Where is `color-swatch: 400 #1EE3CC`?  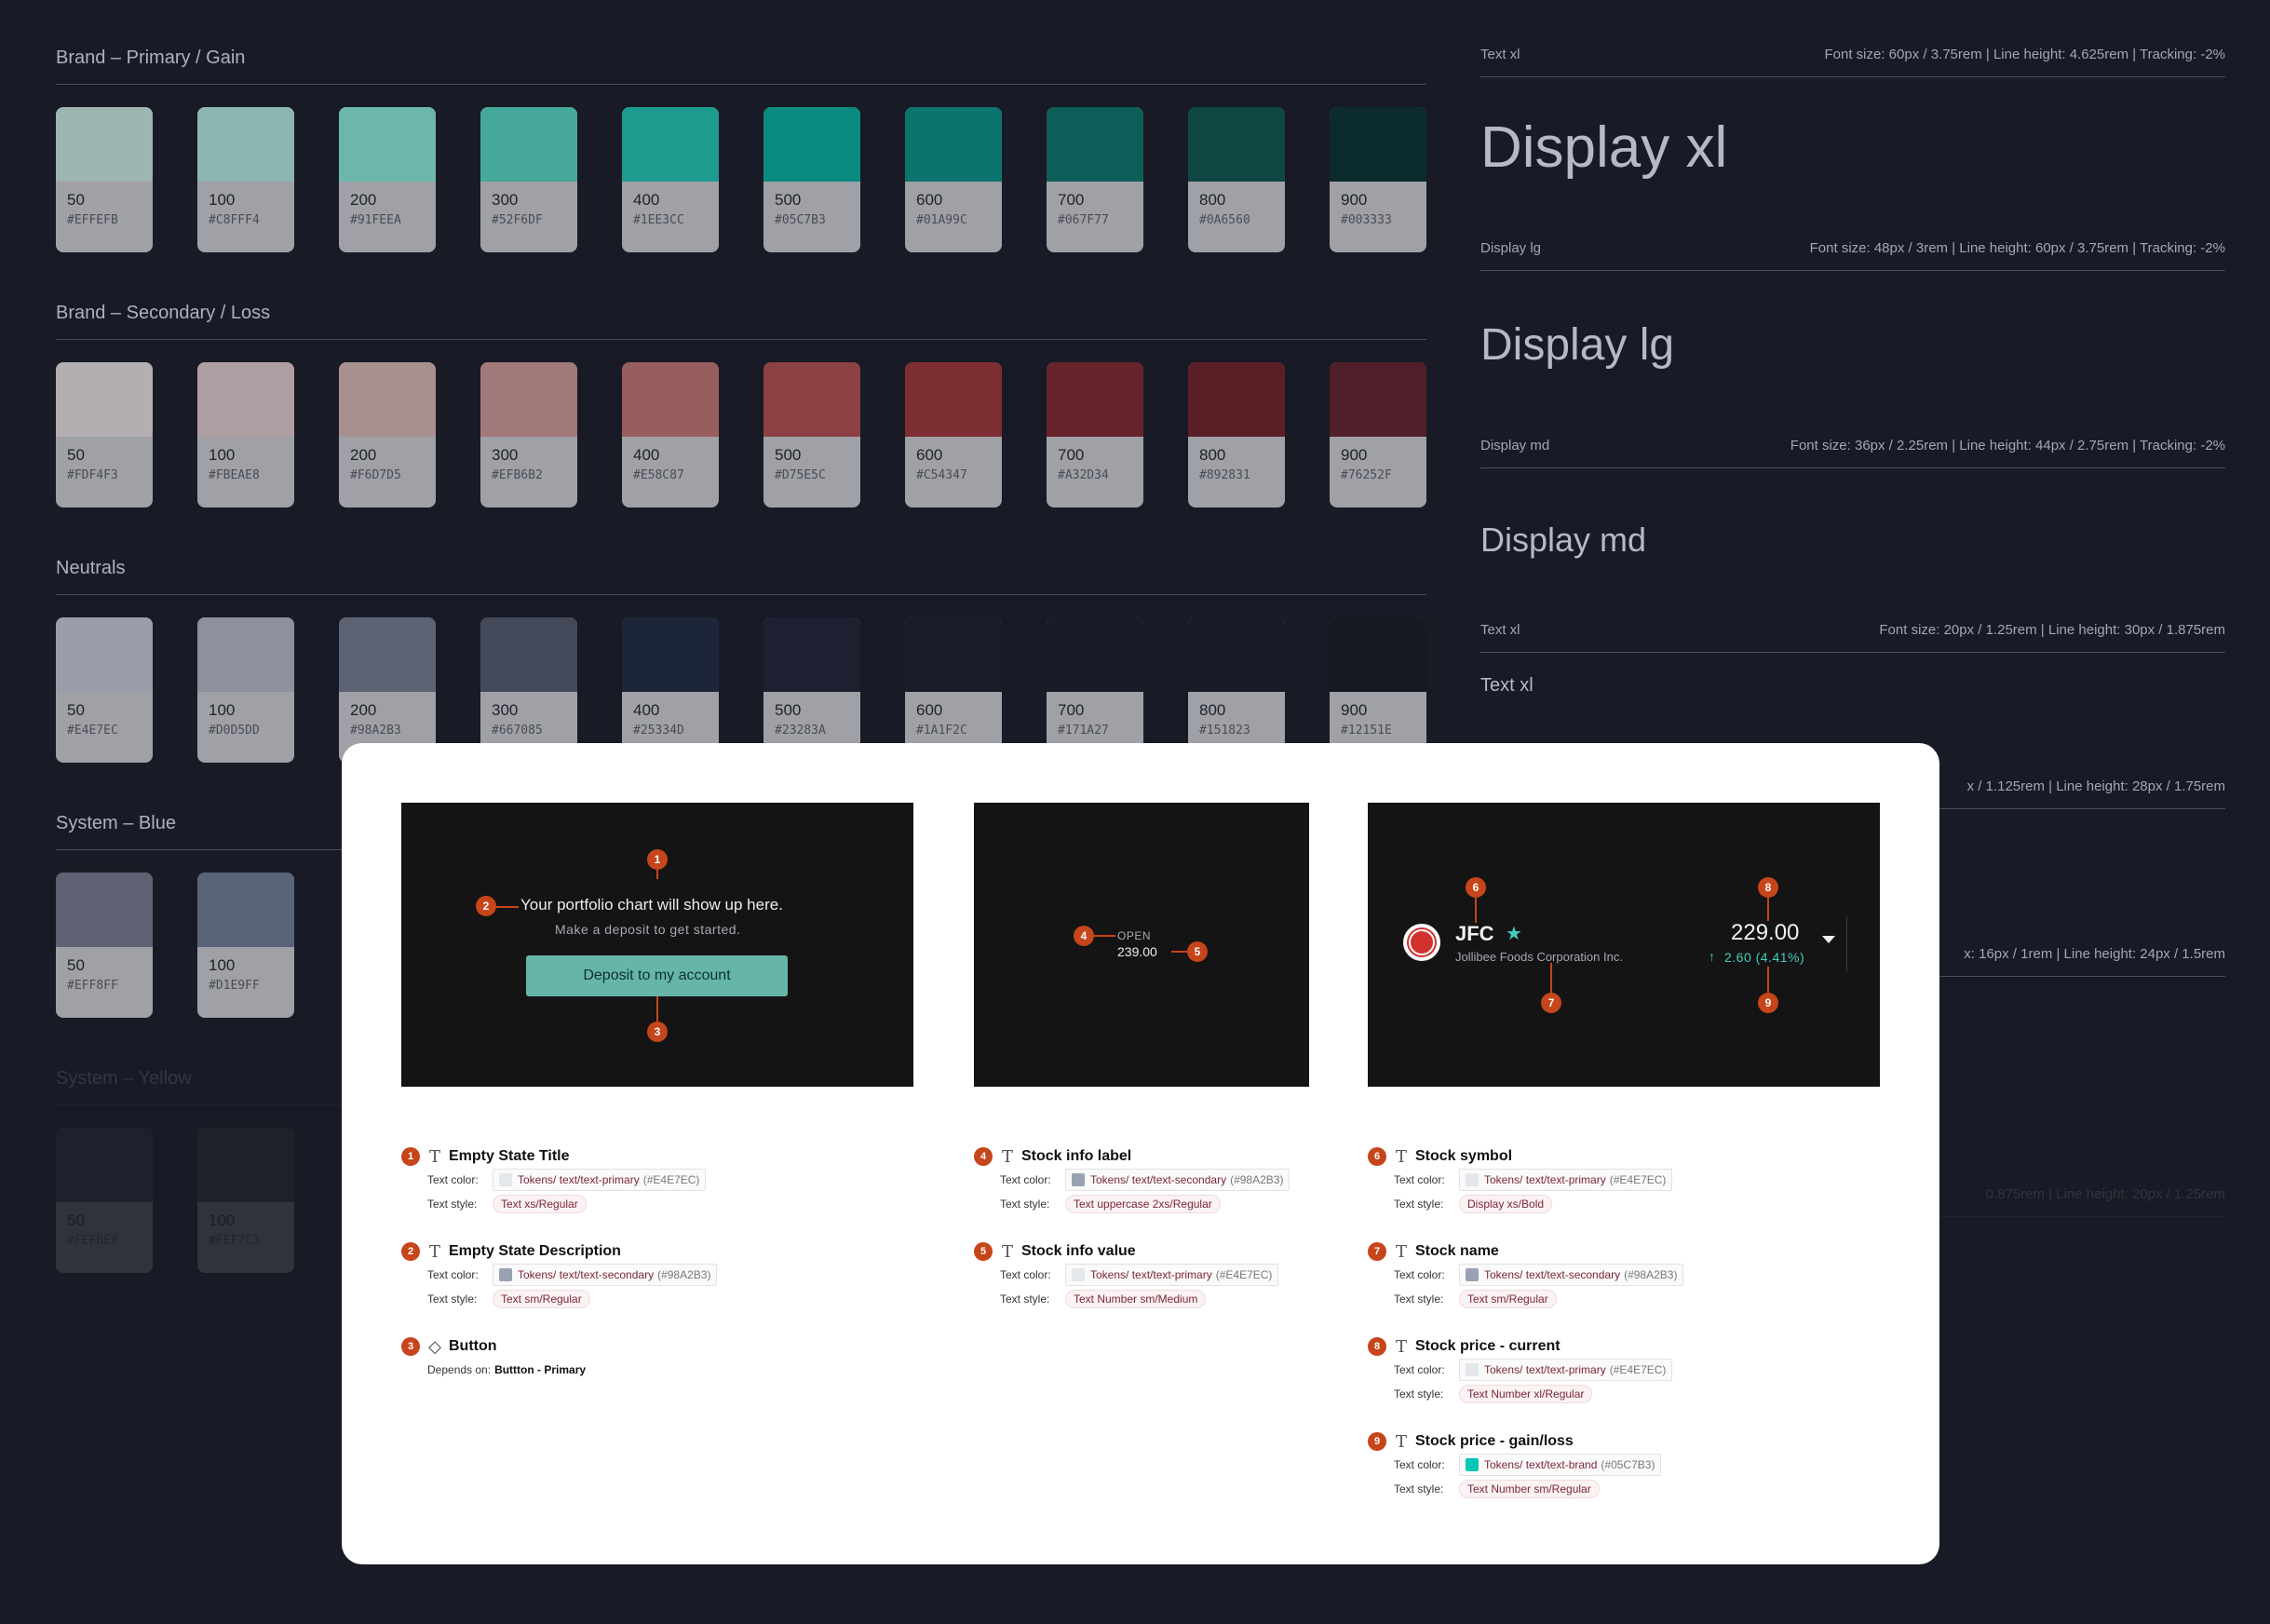
color-swatch: 400 #1EE3CC is located at coordinates (670, 179).